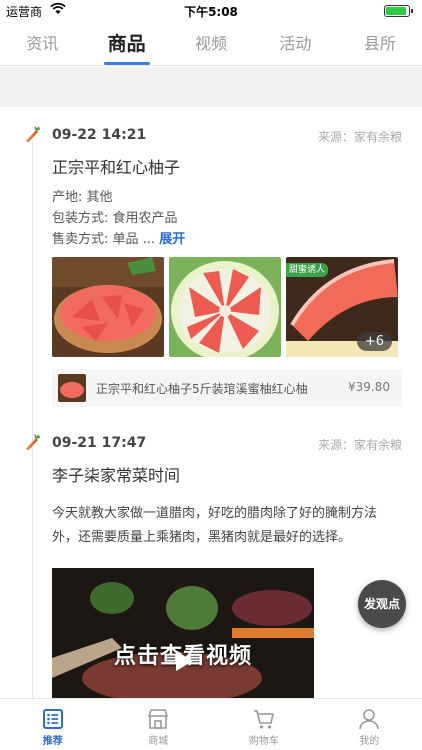  I want to click on bottom-nav: 推荐 商城 购物车 我的, so click(211, 724).